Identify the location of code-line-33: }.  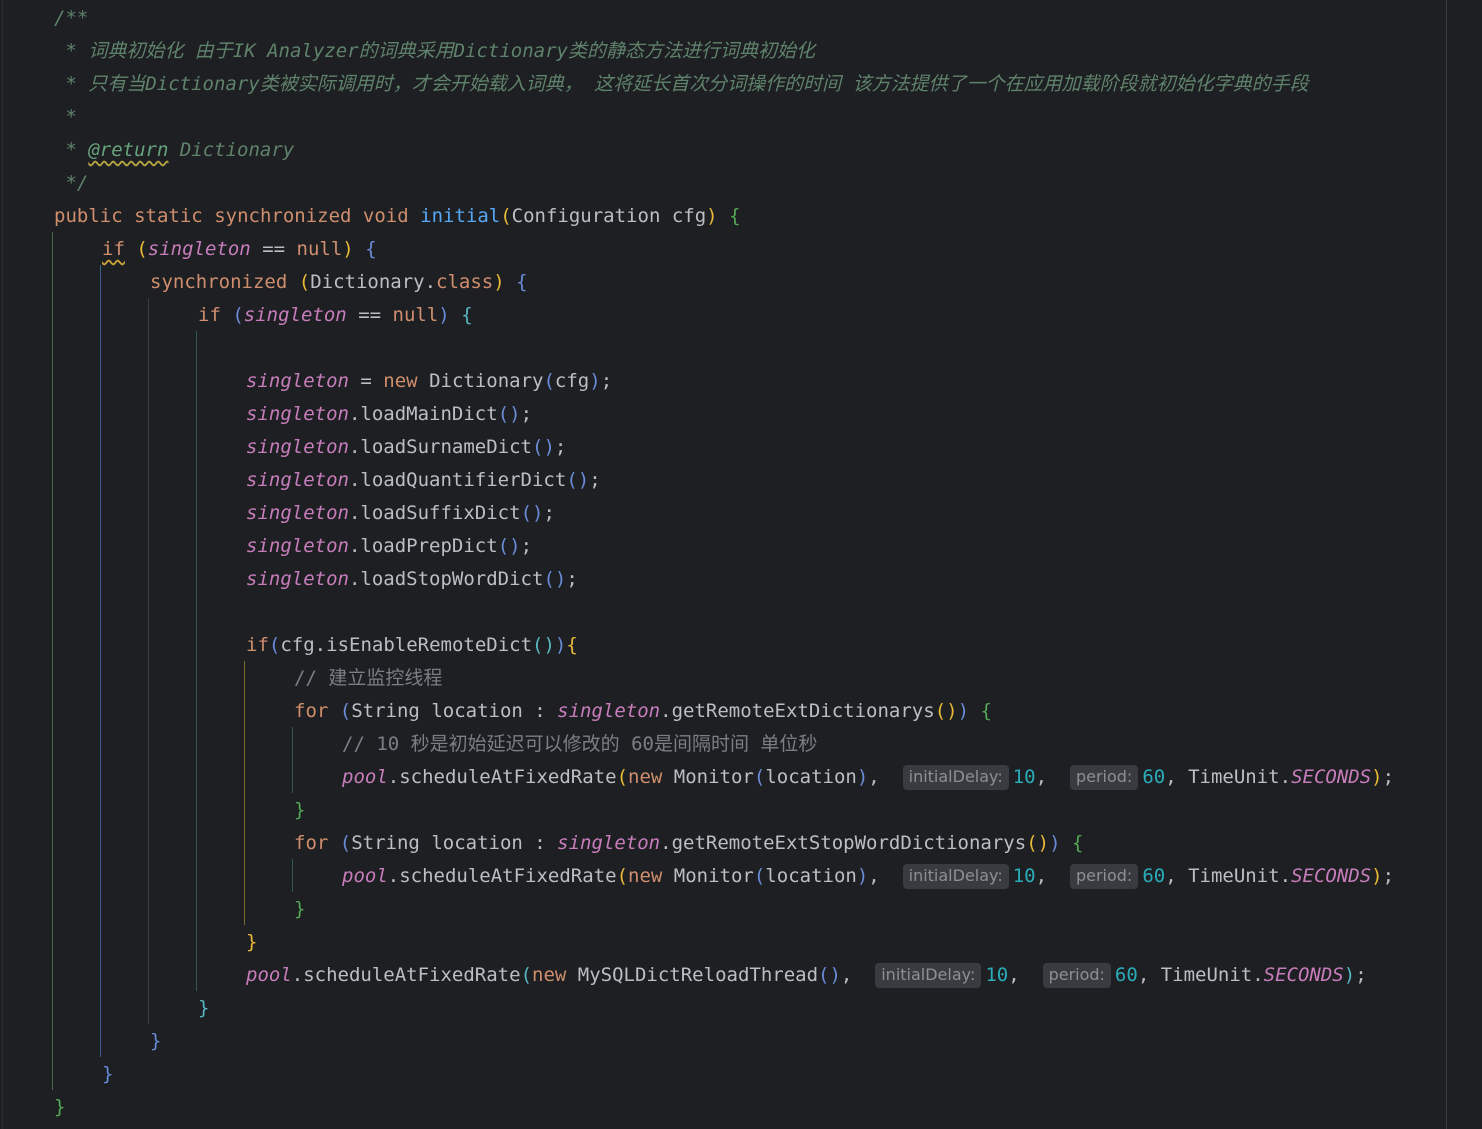
(108, 1074).